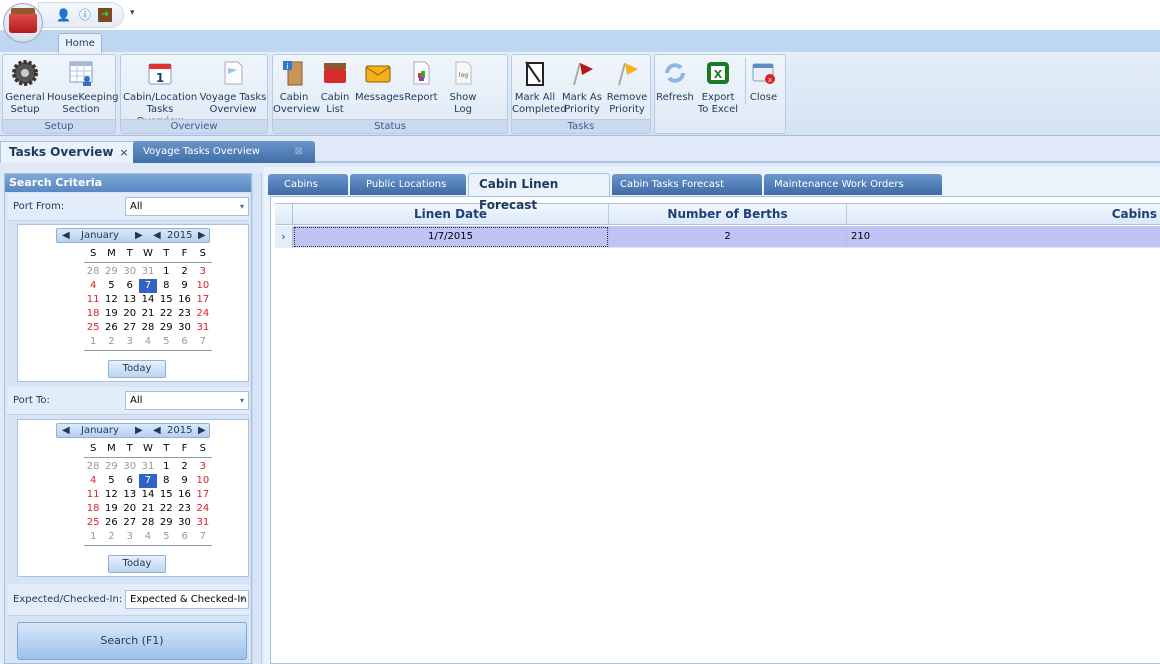 The height and width of the screenshot is (664, 1160). I want to click on tab-cabins: Cabins, so click(308, 184).